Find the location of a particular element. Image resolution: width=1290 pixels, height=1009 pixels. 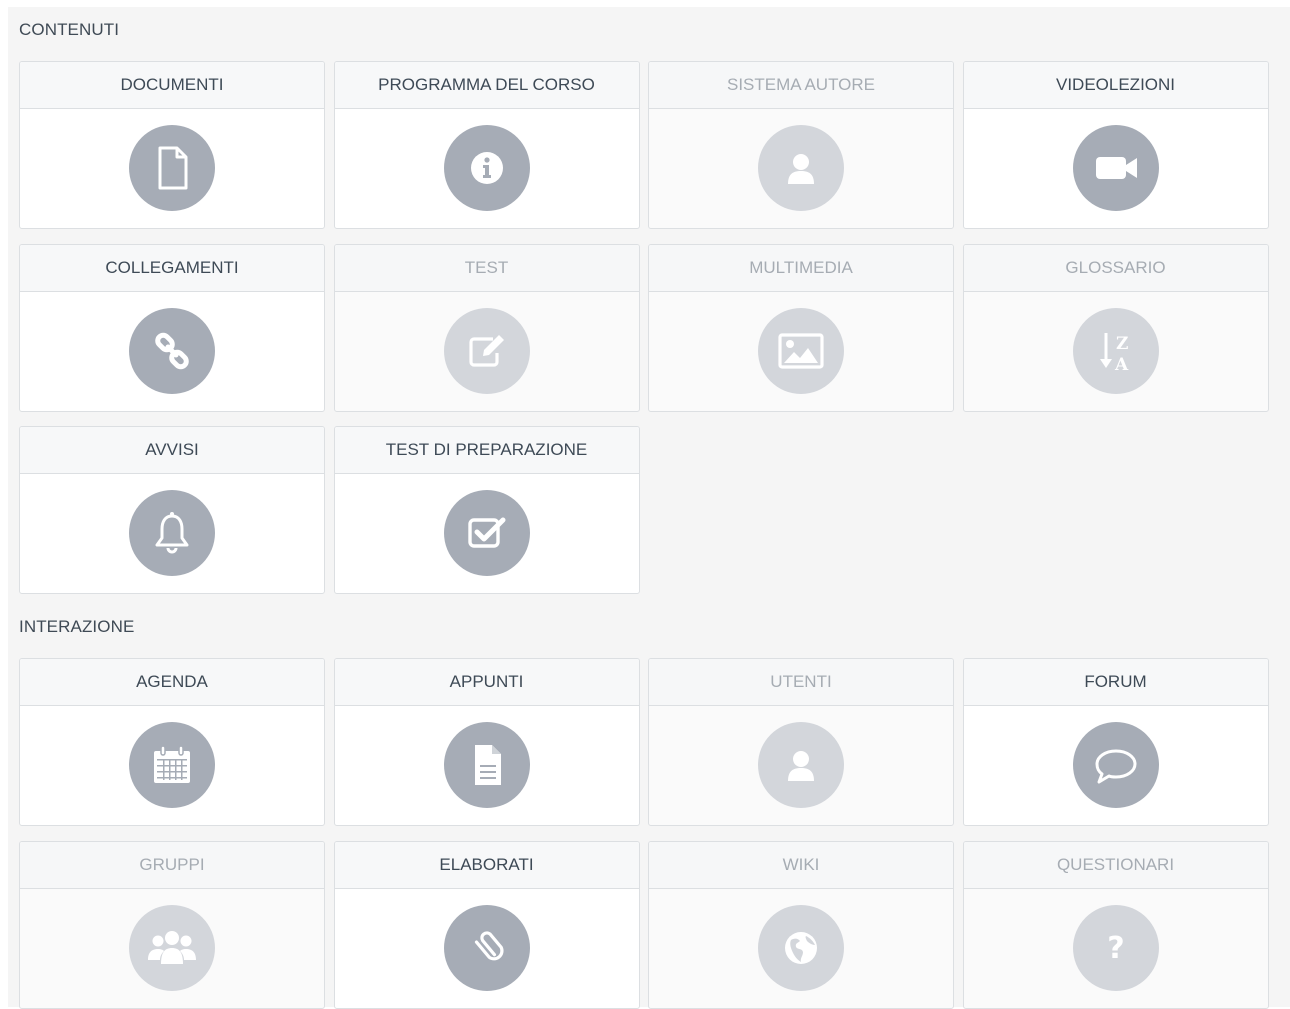

image-icon is located at coordinates (801, 350).